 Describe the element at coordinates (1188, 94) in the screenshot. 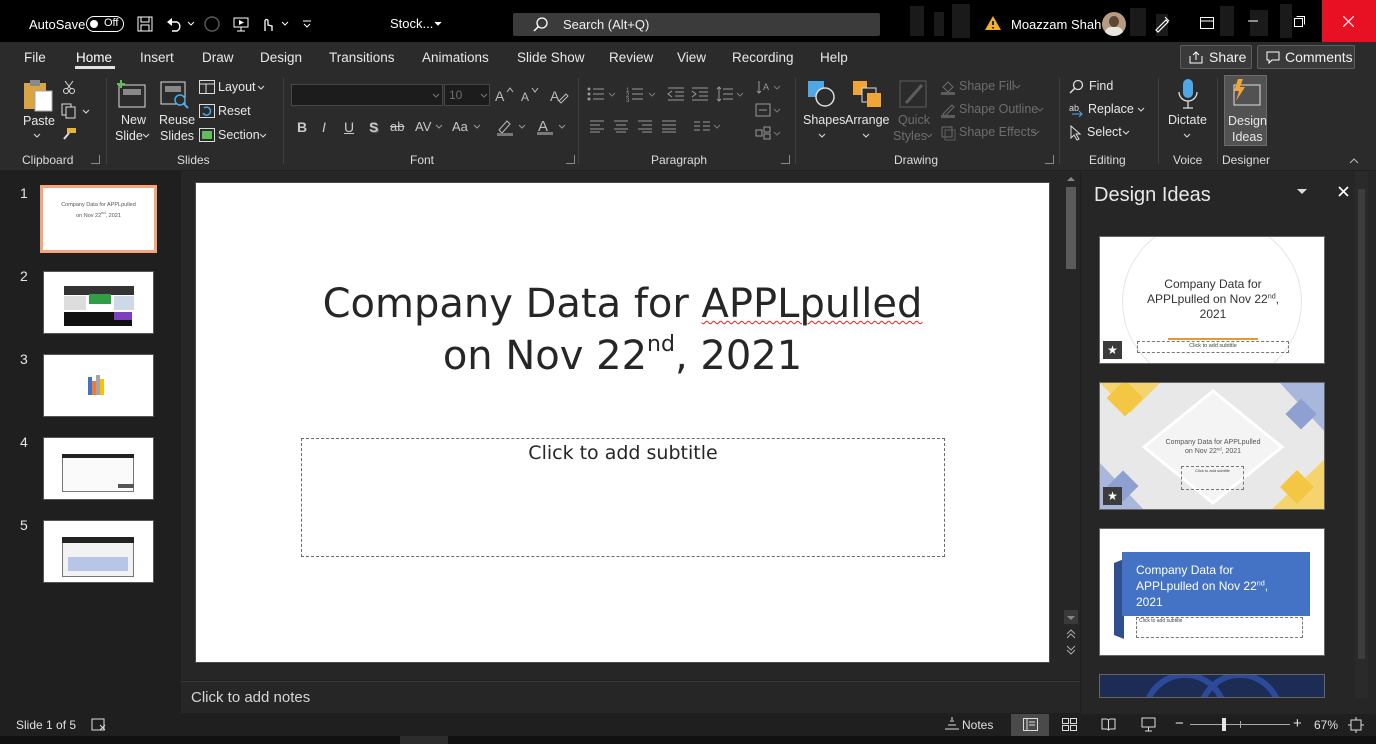

I see `microphone-icon` at that location.